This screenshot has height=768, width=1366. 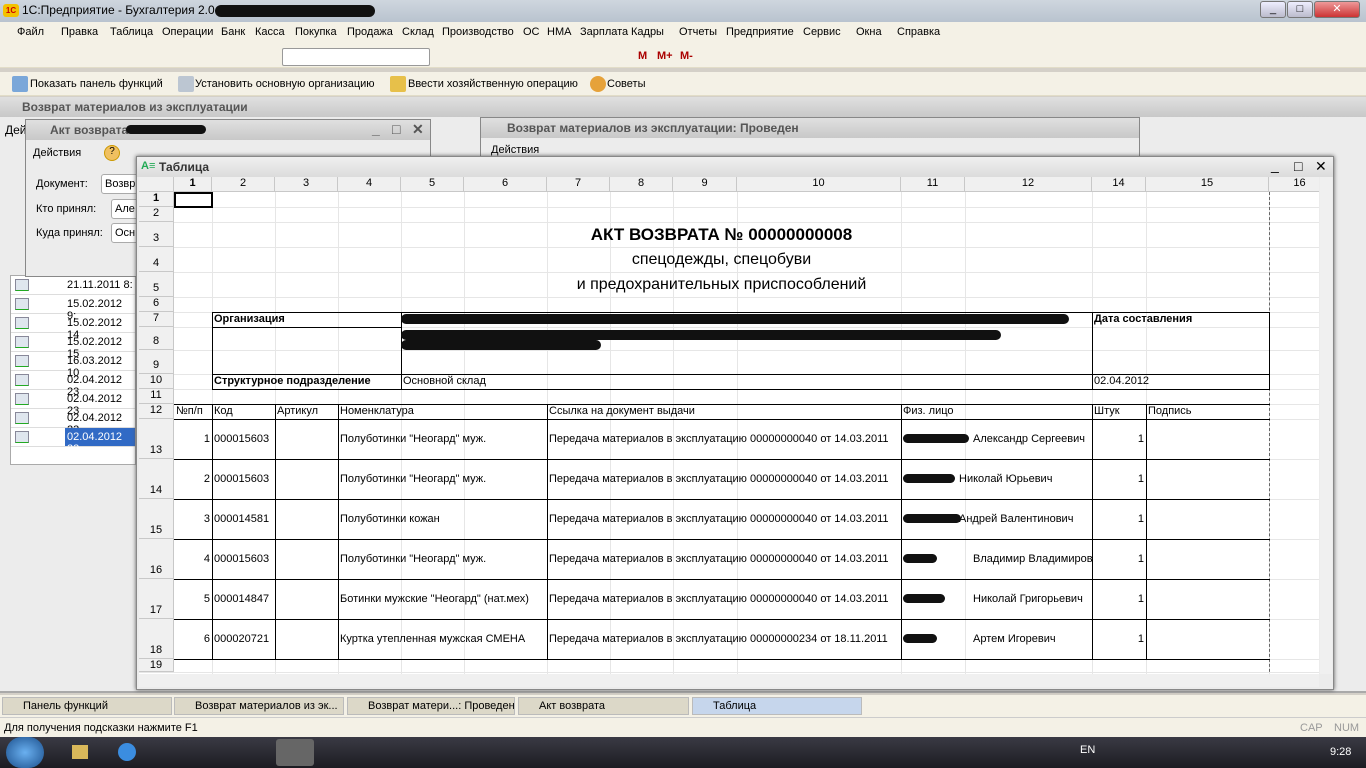 I want to click on window-tab: Возврат матери...: Проведен, so click(x=431, y=706).